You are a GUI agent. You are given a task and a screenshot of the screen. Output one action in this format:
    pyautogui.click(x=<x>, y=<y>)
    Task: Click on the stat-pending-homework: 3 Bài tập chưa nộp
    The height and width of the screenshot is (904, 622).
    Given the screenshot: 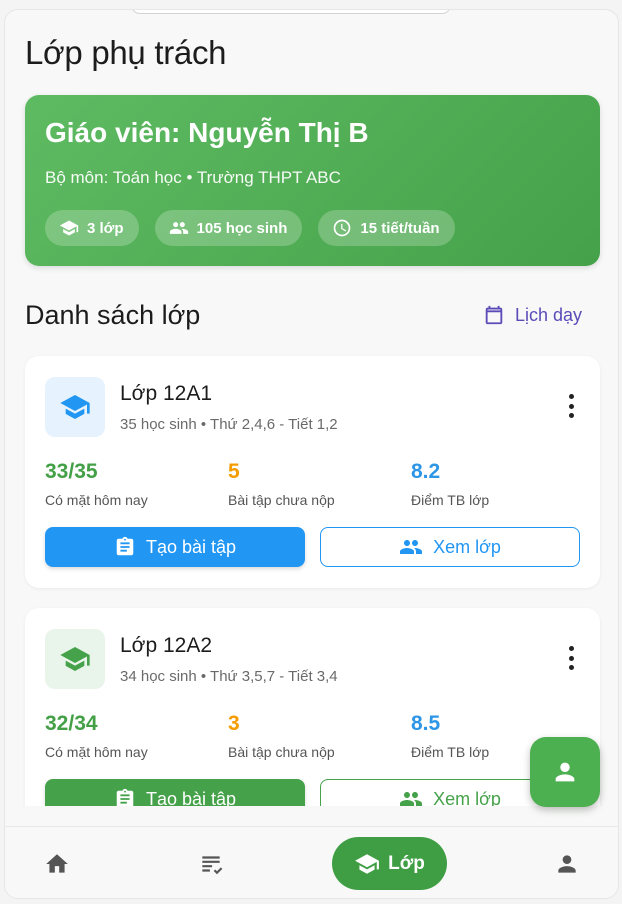 What is the action you would take?
    pyautogui.click(x=281, y=736)
    